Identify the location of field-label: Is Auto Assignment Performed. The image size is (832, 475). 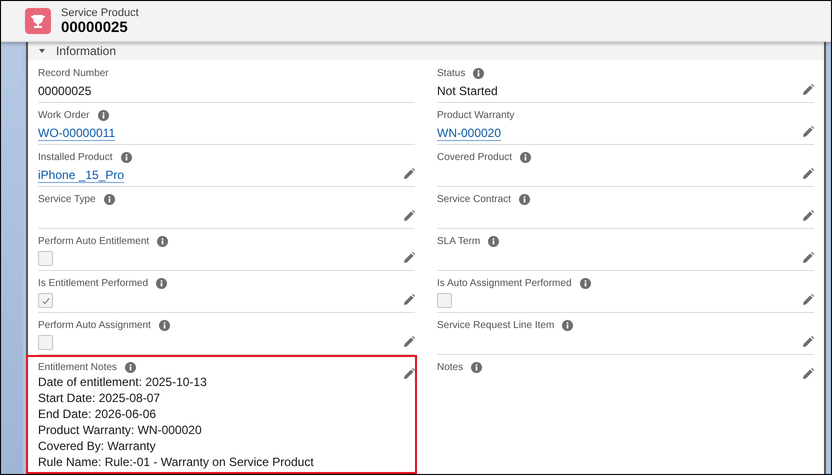
(504, 283).